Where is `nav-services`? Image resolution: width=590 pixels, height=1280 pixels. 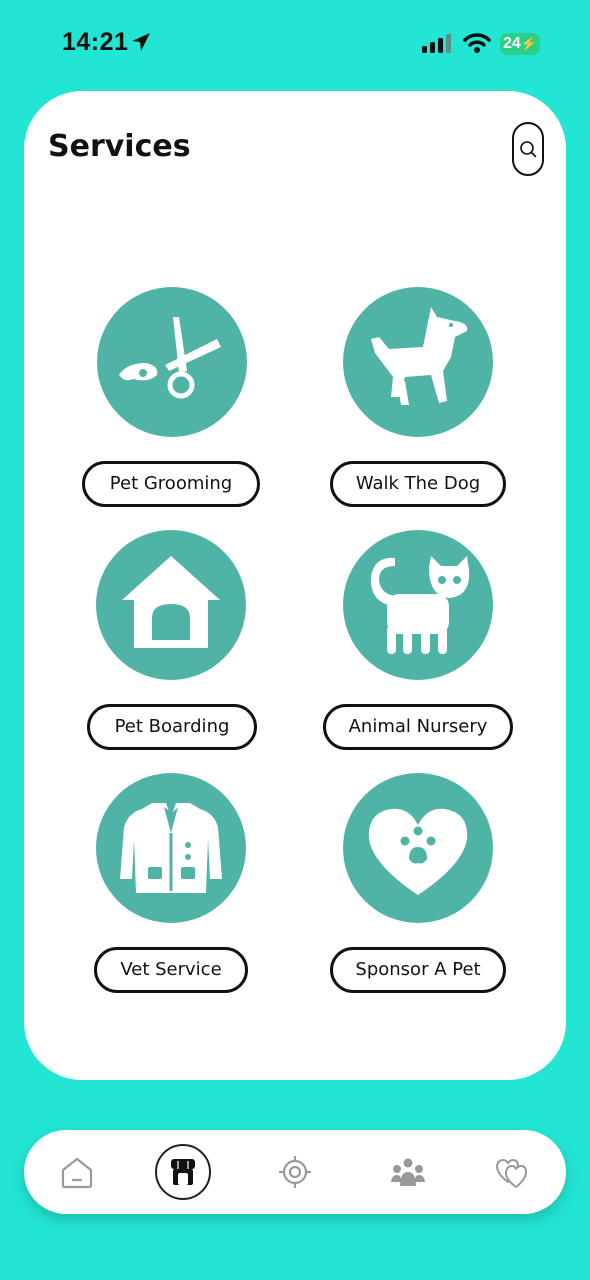
nav-services is located at coordinates (183, 1172).